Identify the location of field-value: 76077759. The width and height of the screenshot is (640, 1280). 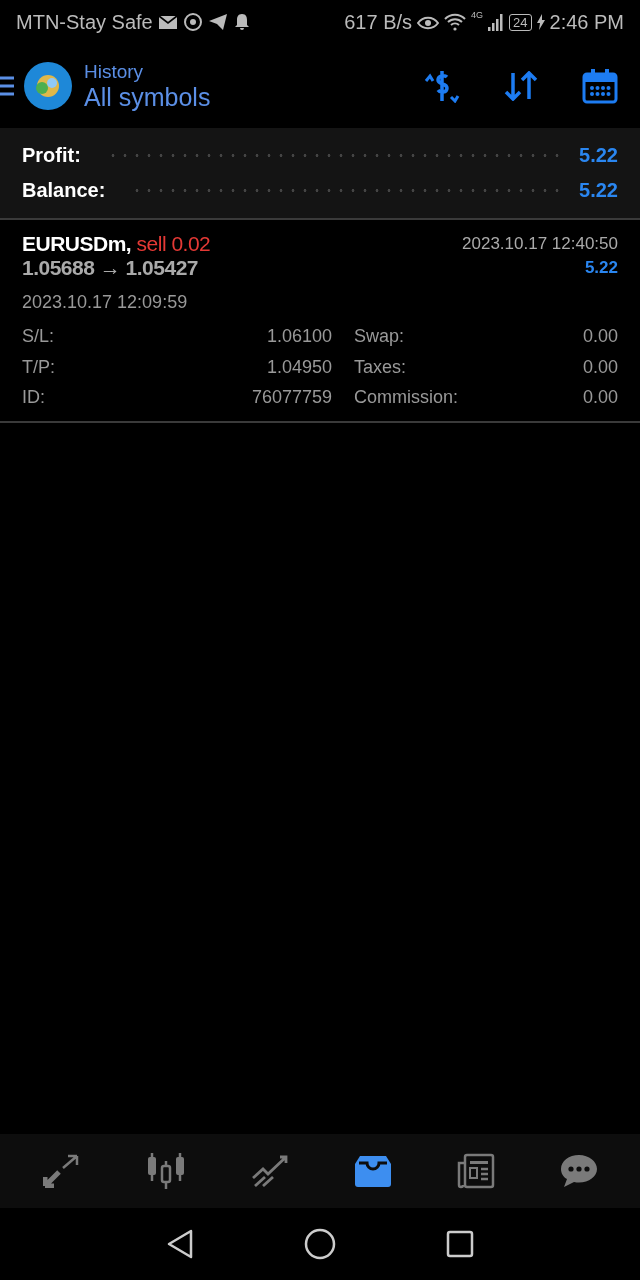
(291, 397).